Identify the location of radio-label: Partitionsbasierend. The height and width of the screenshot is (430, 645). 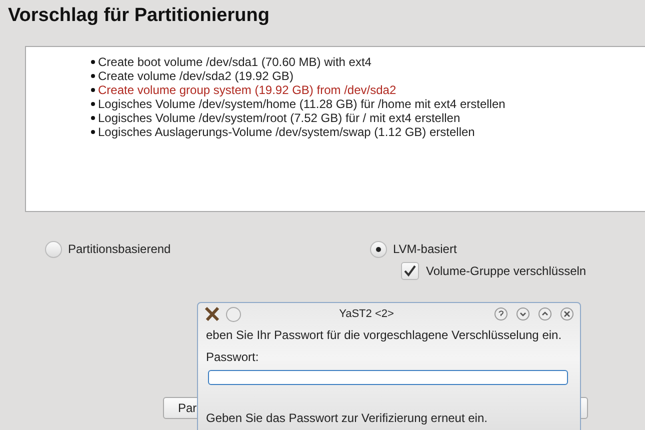
(119, 249).